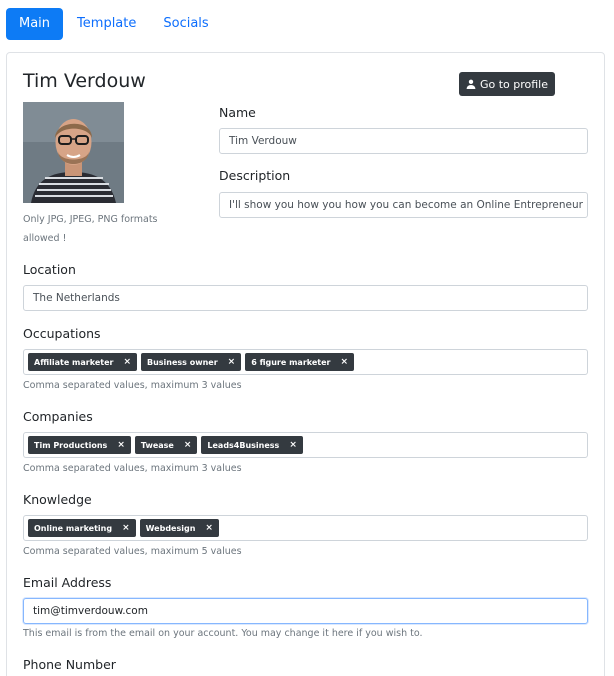 The image size is (614, 676). What do you see at coordinates (132, 551) in the screenshot?
I see `knowledge-help: Comma separated values, maximum 5 values` at bounding box center [132, 551].